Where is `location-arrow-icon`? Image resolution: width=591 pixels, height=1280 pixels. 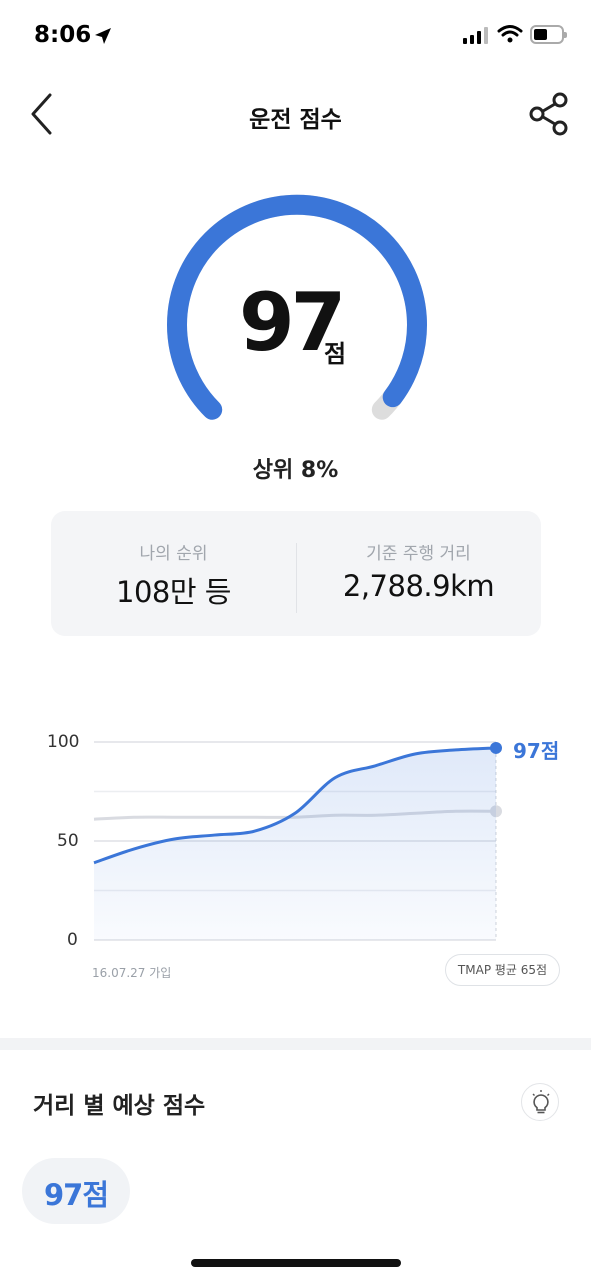
location-arrow-icon is located at coordinates (103, 36).